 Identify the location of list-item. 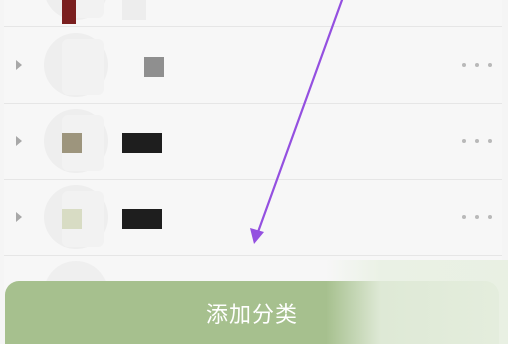
(253, 13).